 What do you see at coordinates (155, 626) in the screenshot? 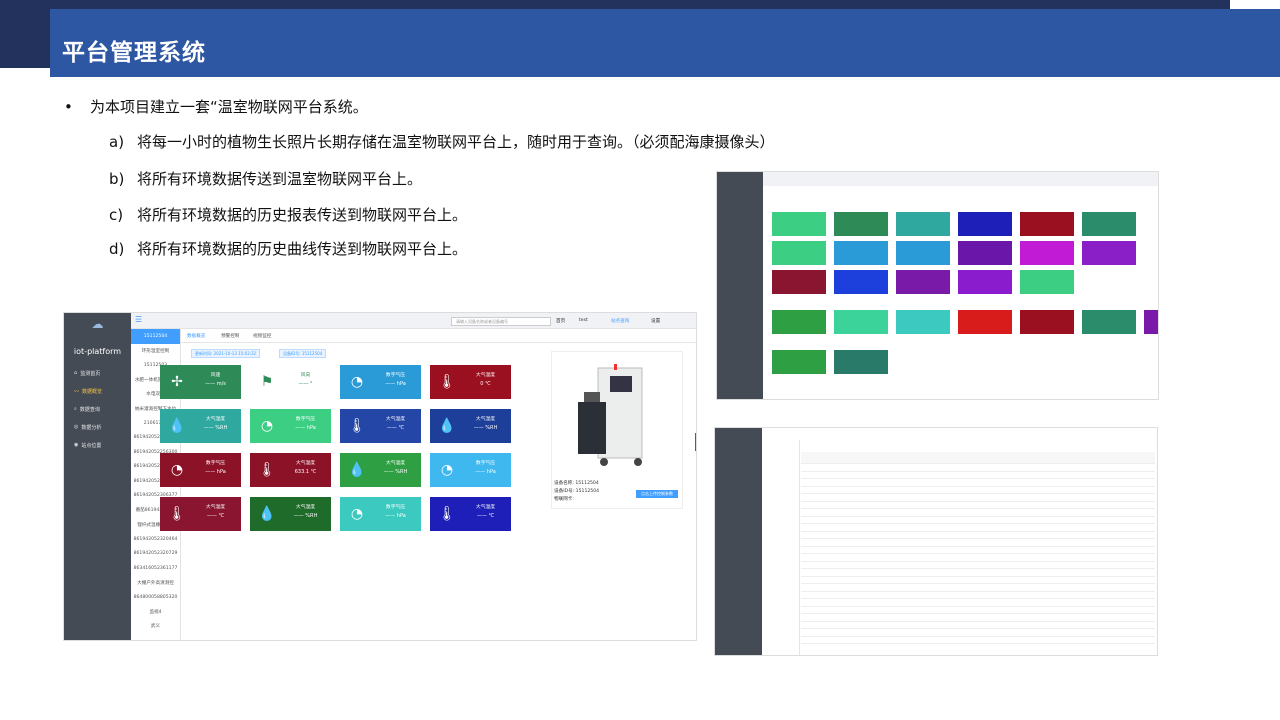
I see `device-list-item: 武义` at bounding box center [155, 626].